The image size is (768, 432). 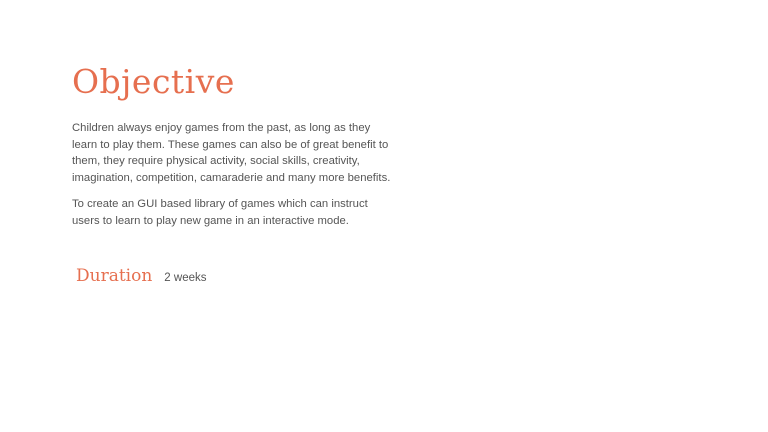 I want to click on duration-row: Duration 2 weeks, so click(x=141, y=276).